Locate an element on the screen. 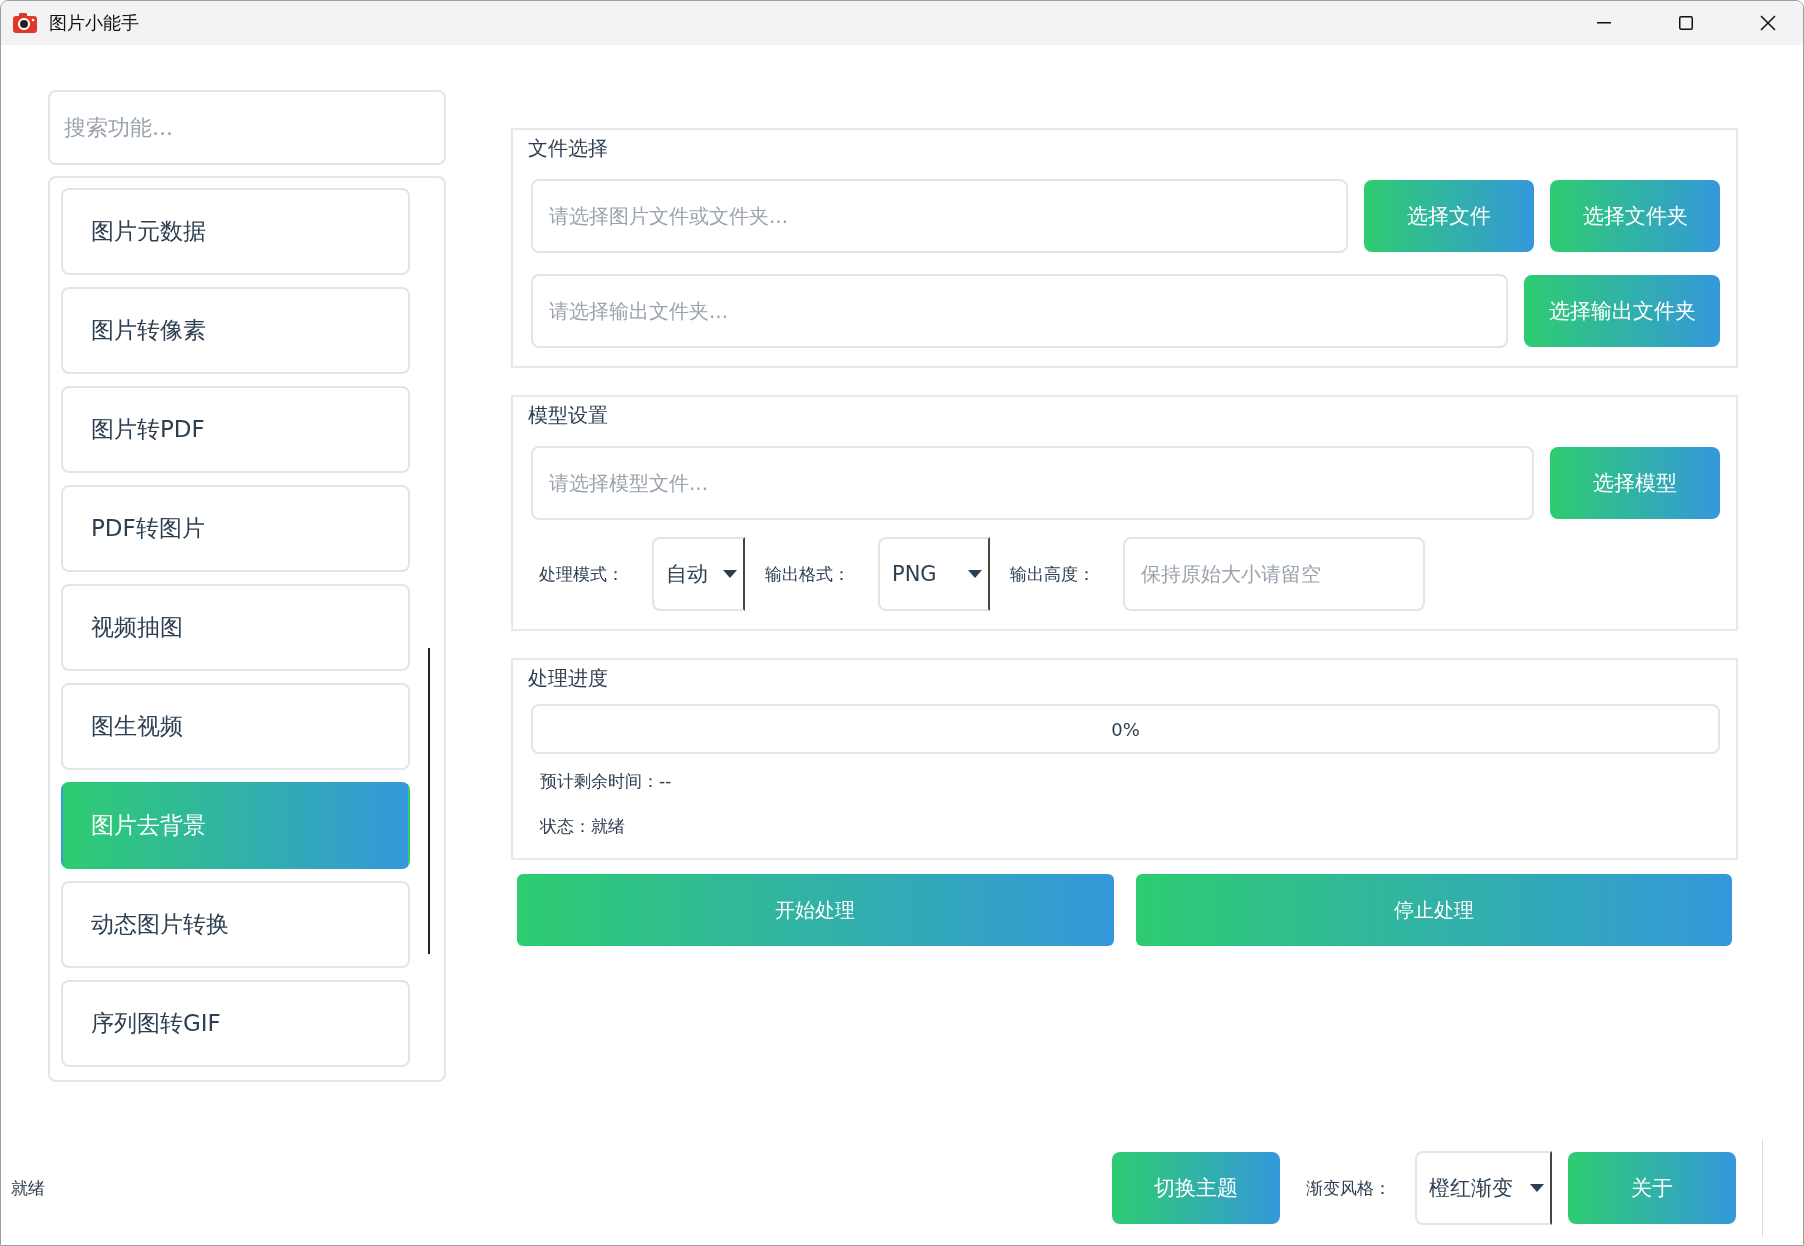 This screenshot has height=1246, width=1804. sidebar-item: 图片元数据 is located at coordinates (235, 231).